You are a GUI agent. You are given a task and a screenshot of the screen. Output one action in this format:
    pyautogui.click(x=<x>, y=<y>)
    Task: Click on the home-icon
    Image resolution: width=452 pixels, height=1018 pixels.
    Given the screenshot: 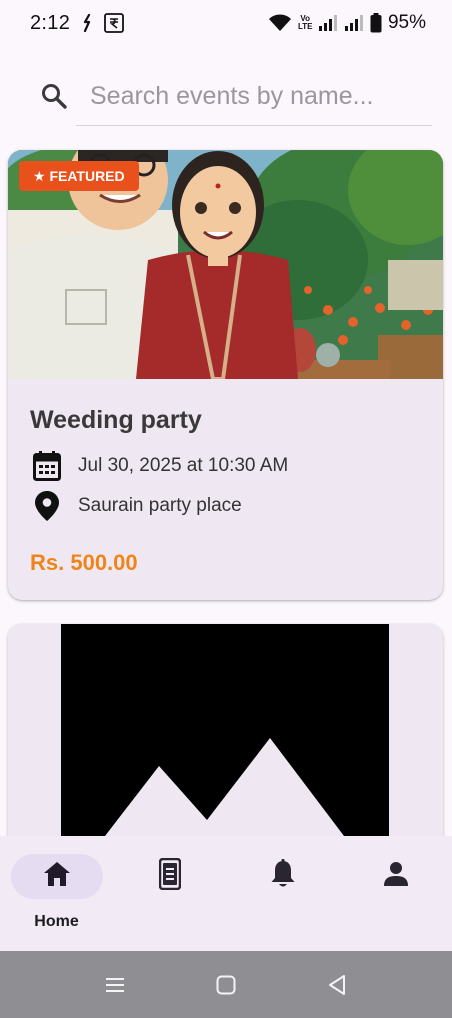 What is the action you would take?
    pyautogui.click(x=57, y=876)
    